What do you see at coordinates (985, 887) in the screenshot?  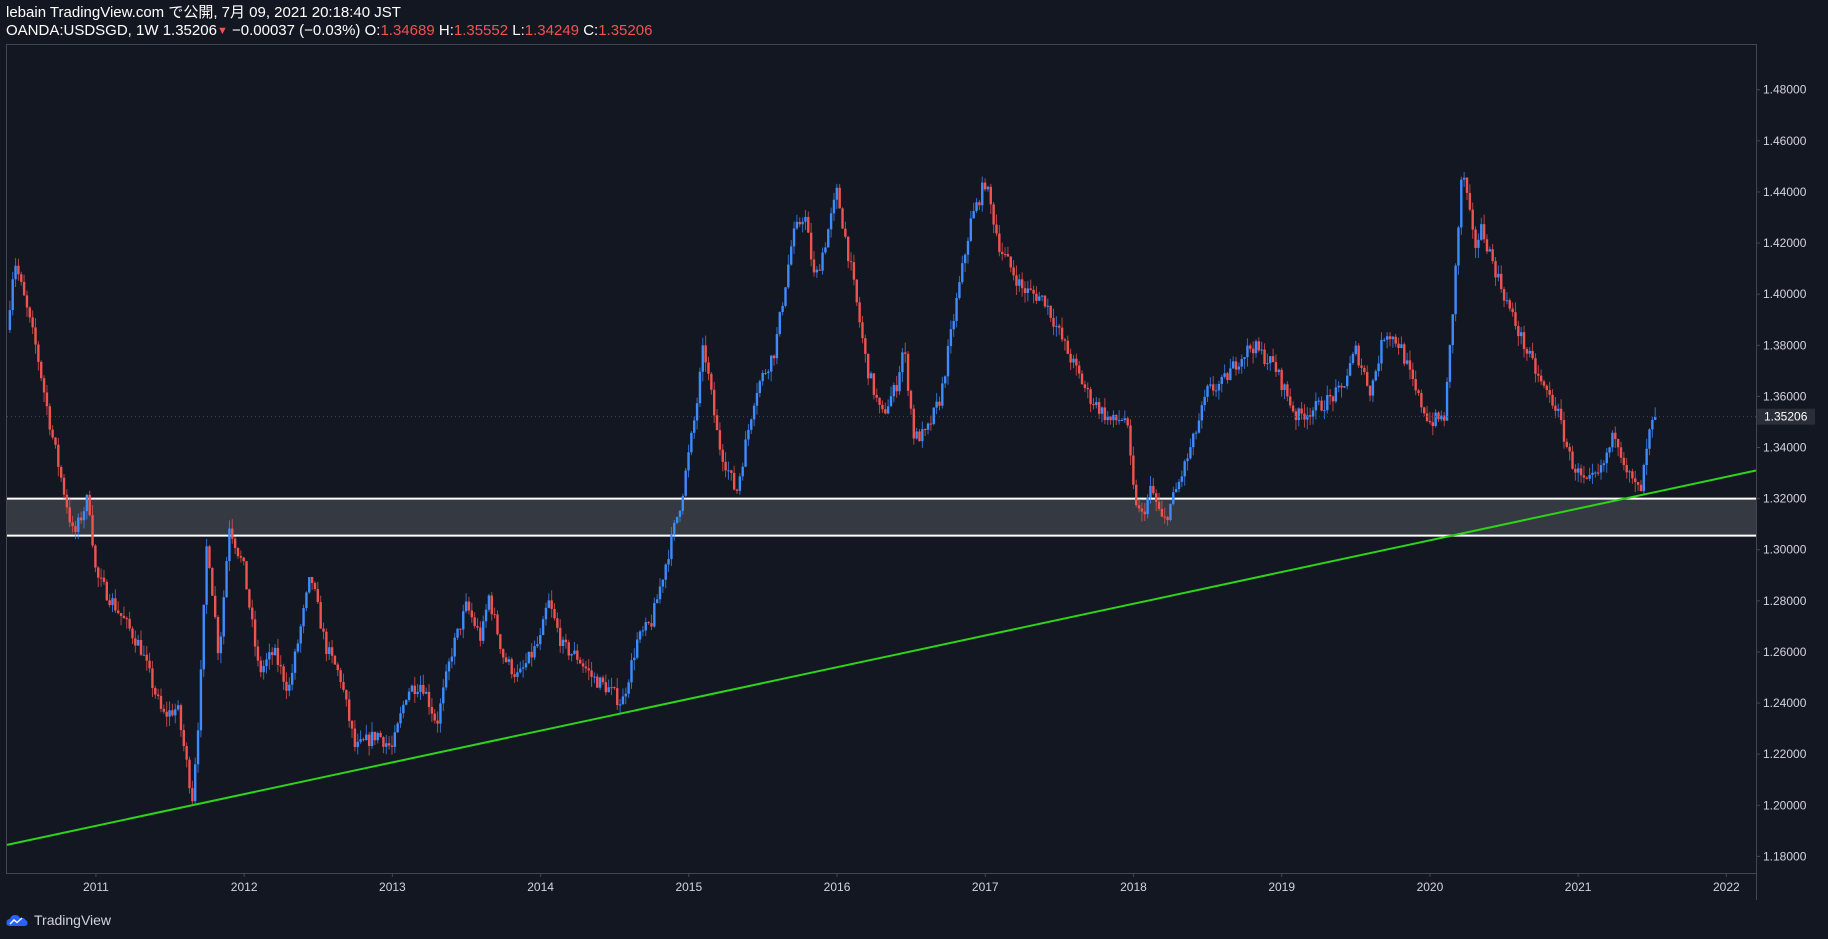 I see `x-tick-label: 2017` at bounding box center [985, 887].